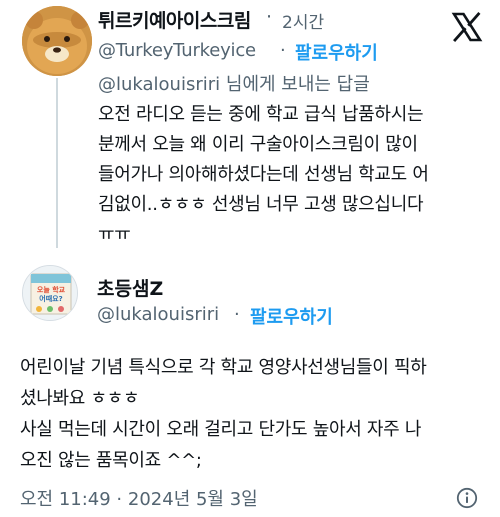 The height and width of the screenshot is (517, 500). I want to click on text-line: 사실 먹는데 시간이 오래 걸리고 단가도 높아서 자주 나, so click(221, 429).